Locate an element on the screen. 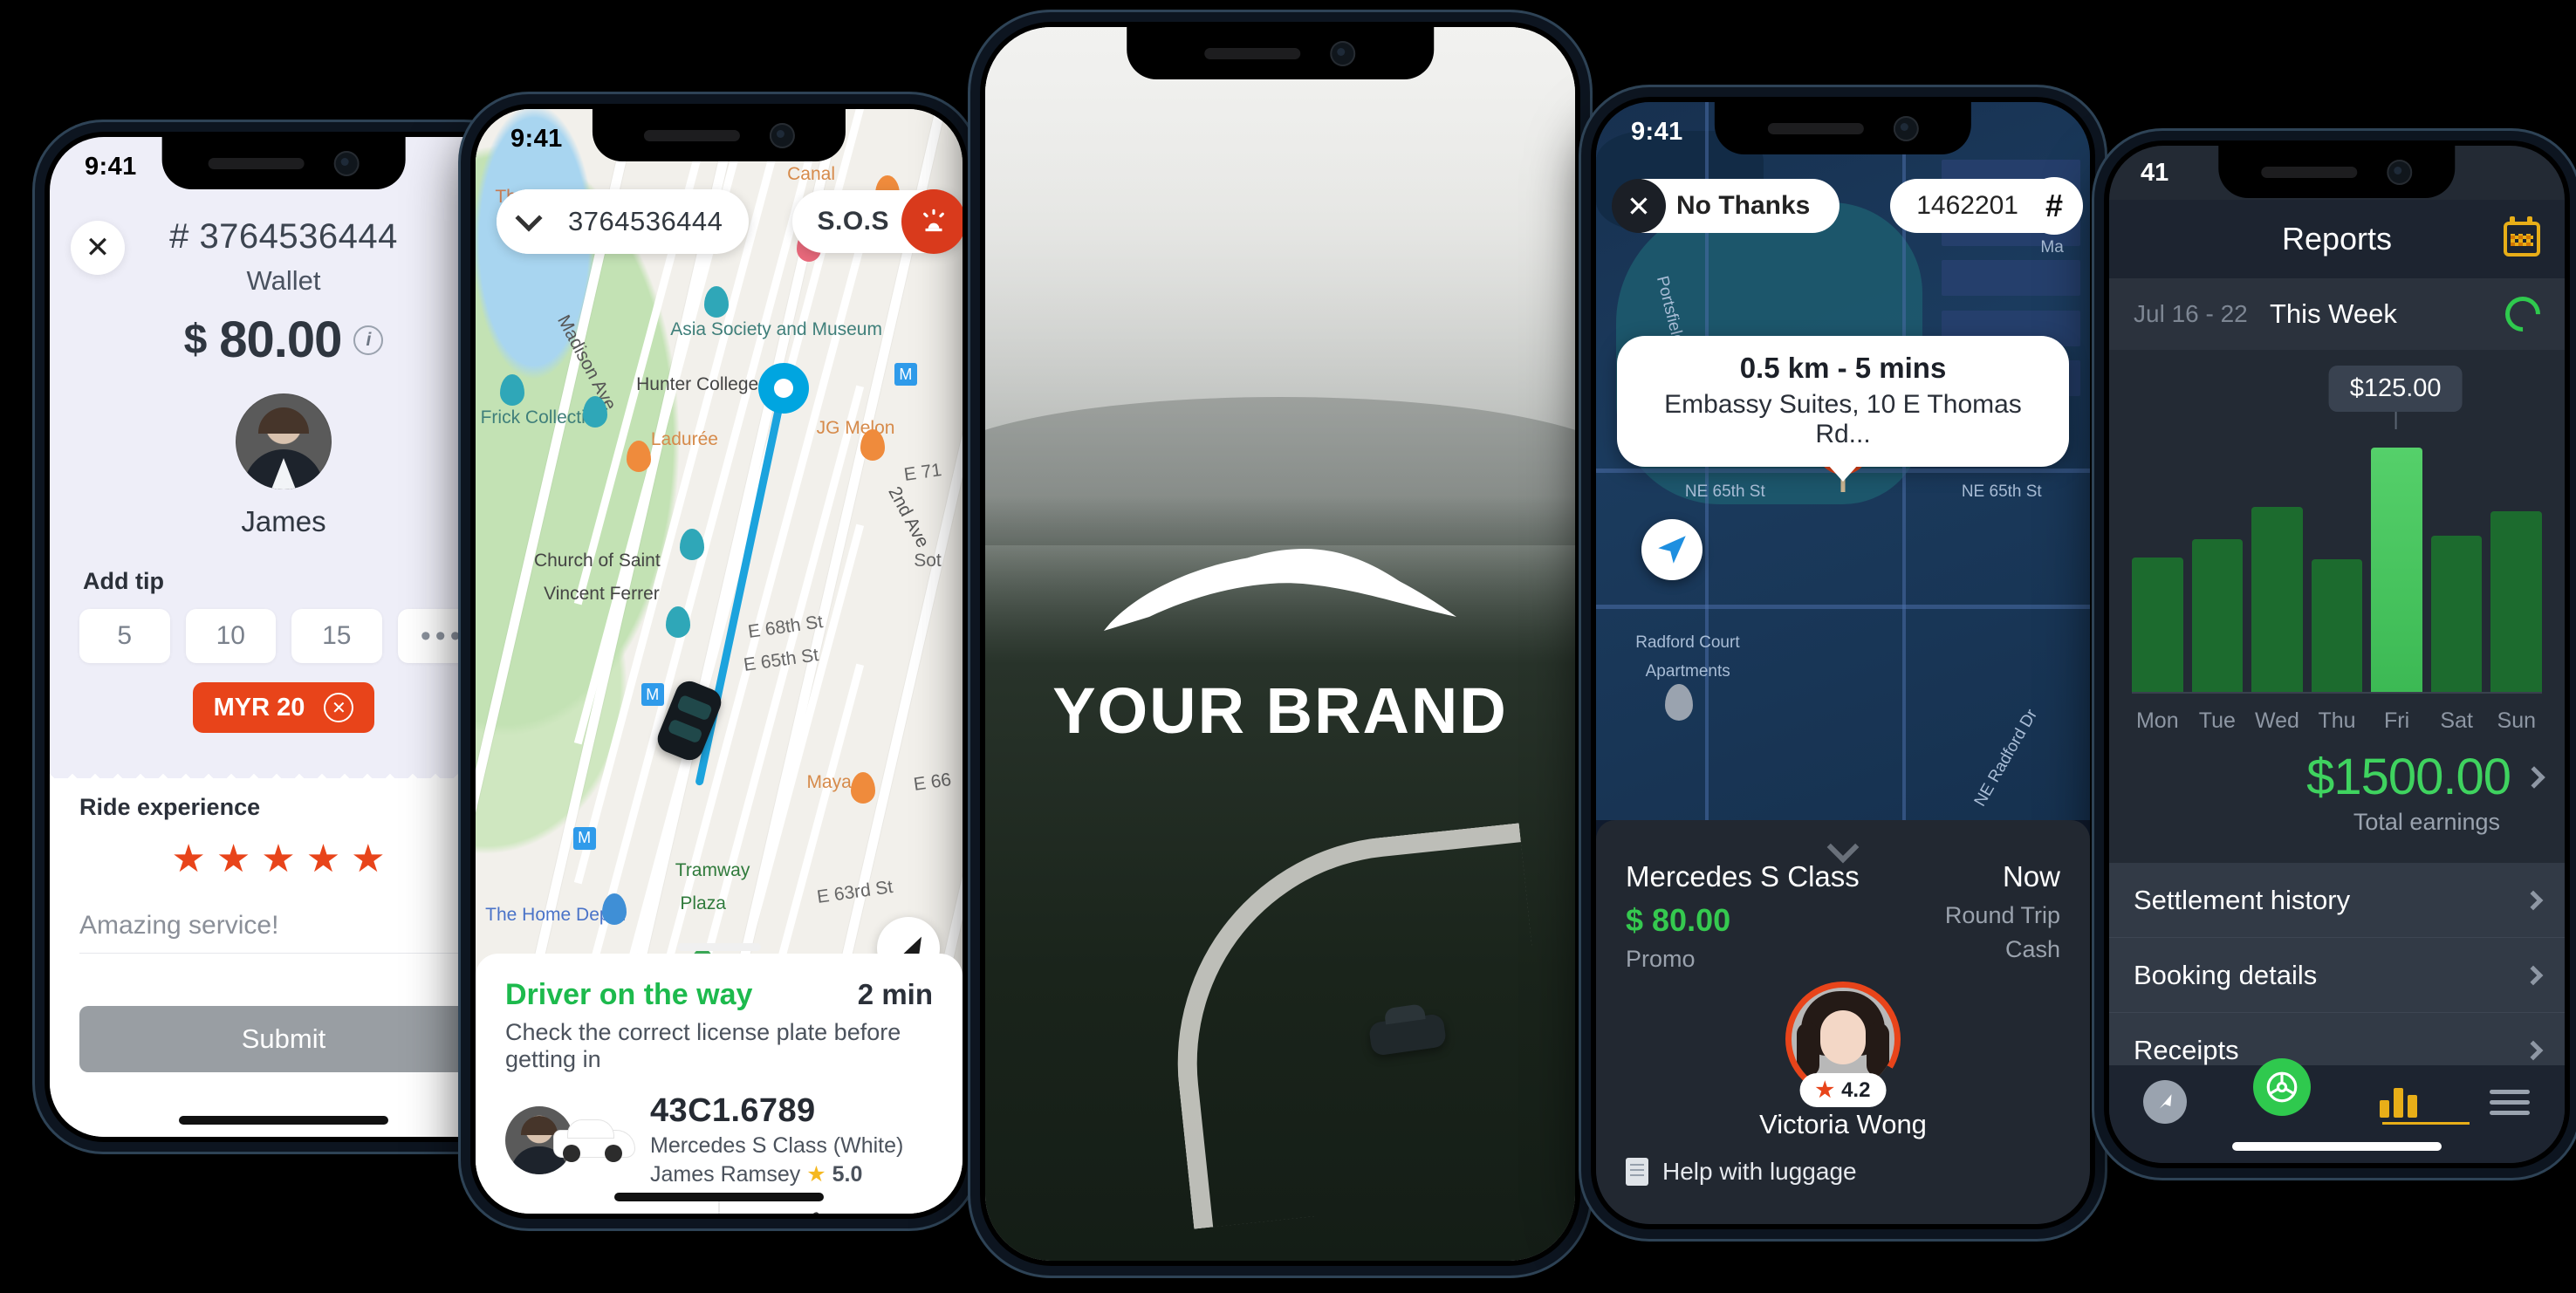 The height and width of the screenshot is (1293, 2576). status-time: 9:41 is located at coordinates (1657, 131).